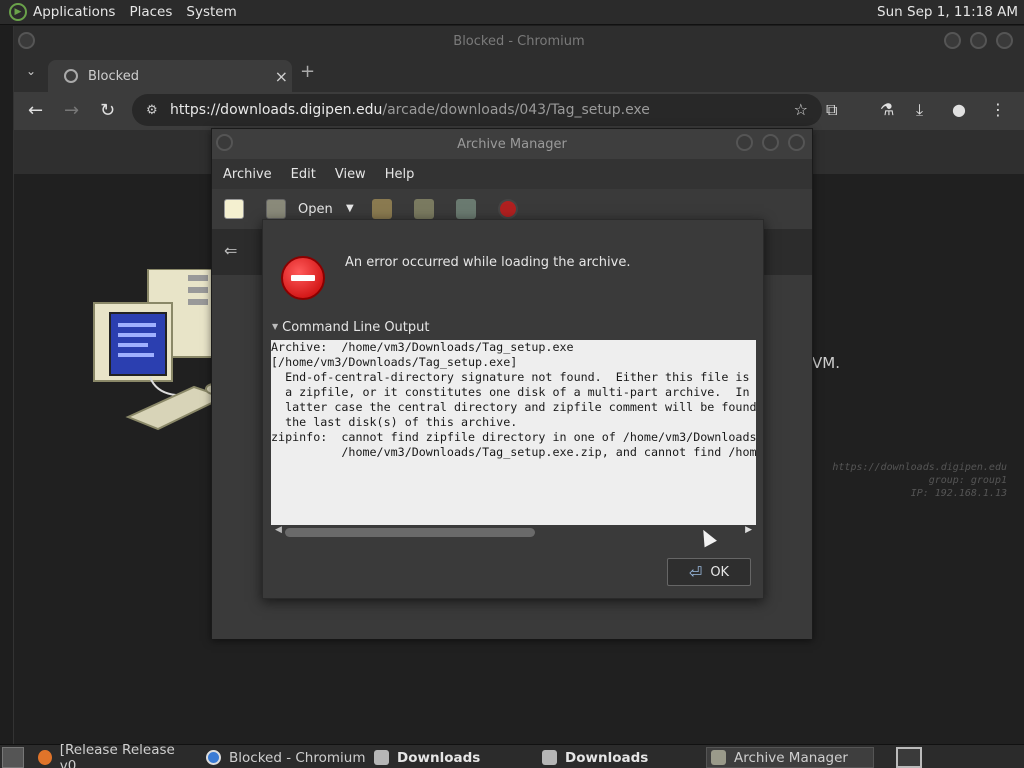 The width and height of the screenshot is (1024, 768). Describe the element at coordinates (224, 142) in the screenshot. I see `am-window-menu-icon` at that location.